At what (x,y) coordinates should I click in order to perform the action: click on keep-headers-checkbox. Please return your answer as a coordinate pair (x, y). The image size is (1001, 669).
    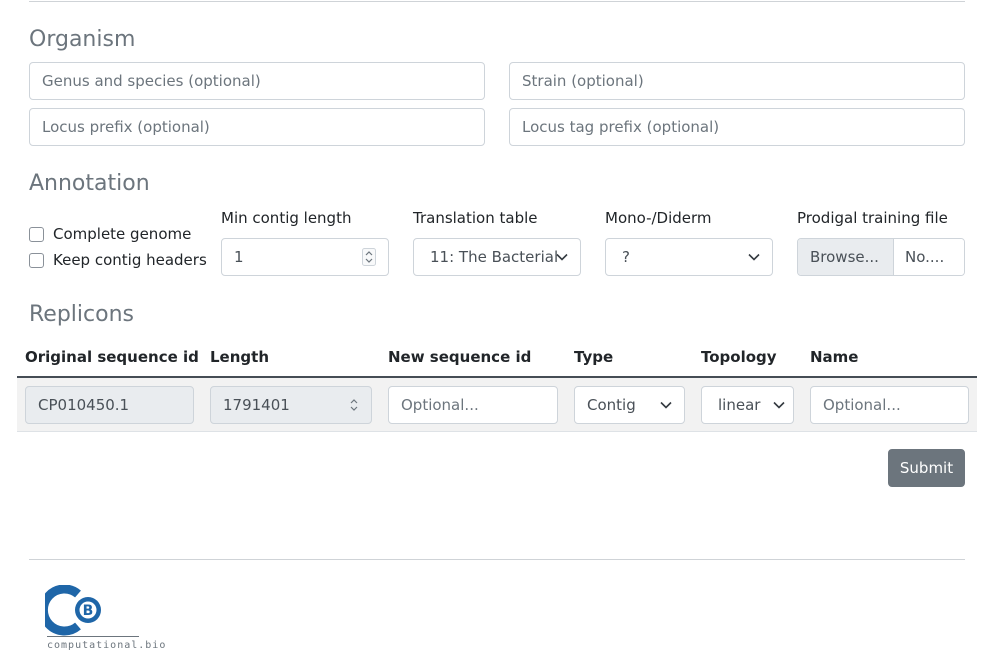
    Looking at the image, I should click on (36, 260).